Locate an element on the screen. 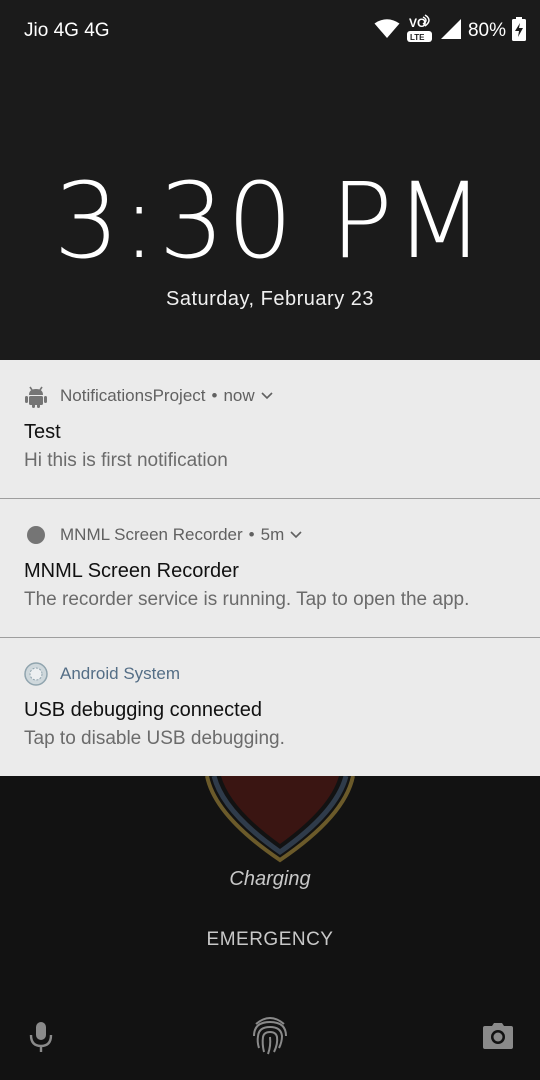 This screenshot has width=540, height=1080. notification-app-name: MNML Screen Recorder is located at coordinates (151, 534).